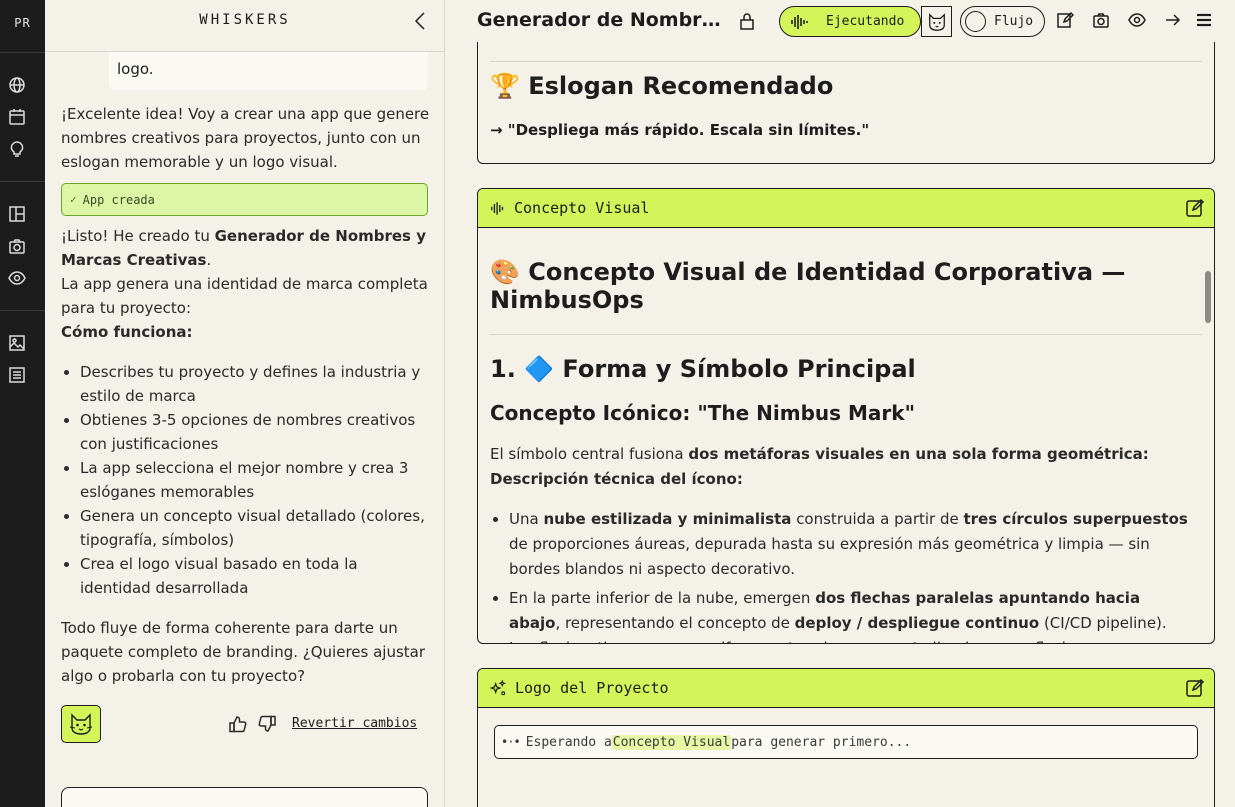 This screenshot has width=1235, height=807. I want to click on chat-input, so click(244, 797).